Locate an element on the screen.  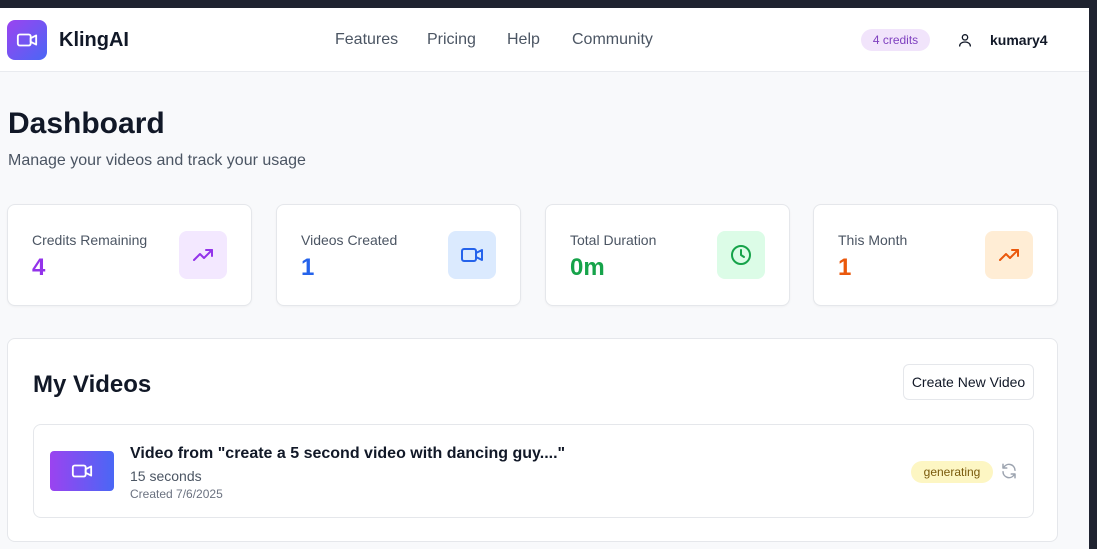
logo is located at coordinates (27, 40).